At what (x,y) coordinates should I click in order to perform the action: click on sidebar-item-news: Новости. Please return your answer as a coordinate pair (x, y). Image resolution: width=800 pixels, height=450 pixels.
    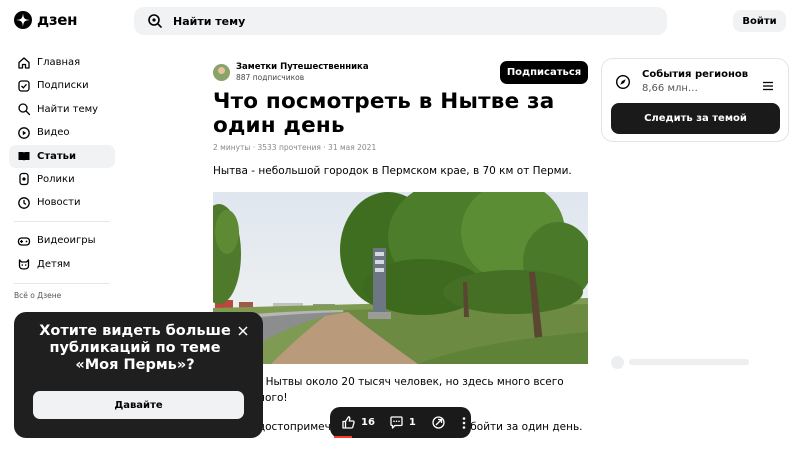
    Looking at the image, I should click on (62, 202).